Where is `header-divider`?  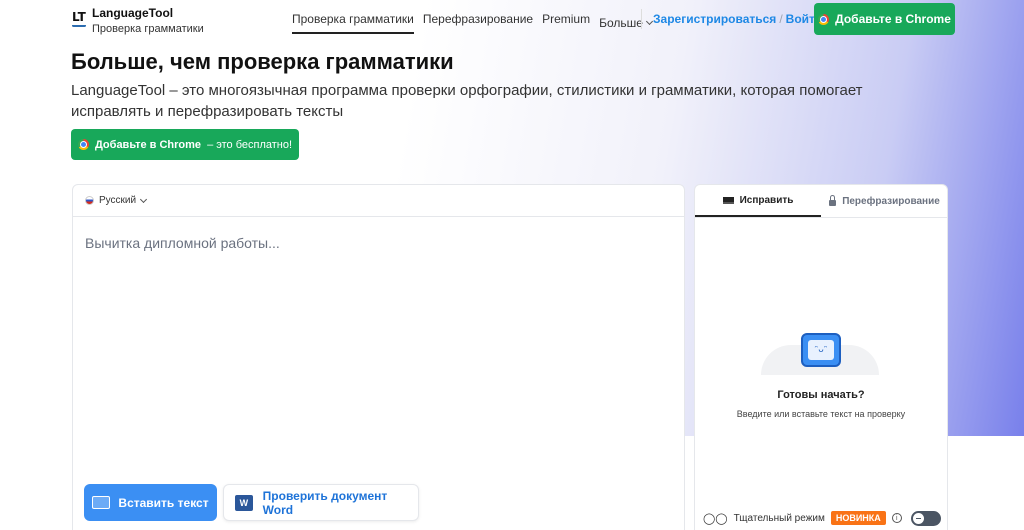 header-divider is located at coordinates (641, 19).